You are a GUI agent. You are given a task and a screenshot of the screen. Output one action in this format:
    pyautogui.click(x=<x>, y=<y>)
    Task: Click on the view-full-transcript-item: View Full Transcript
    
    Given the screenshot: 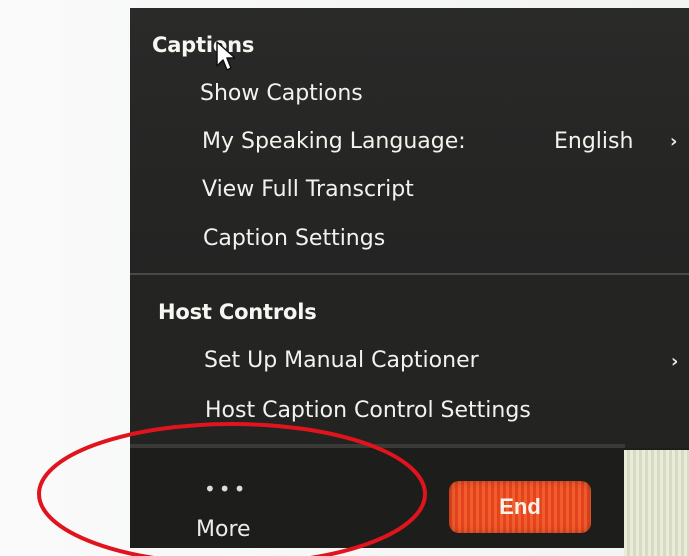 What is the action you would take?
    pyautogui.click(x=308, y=189)
    